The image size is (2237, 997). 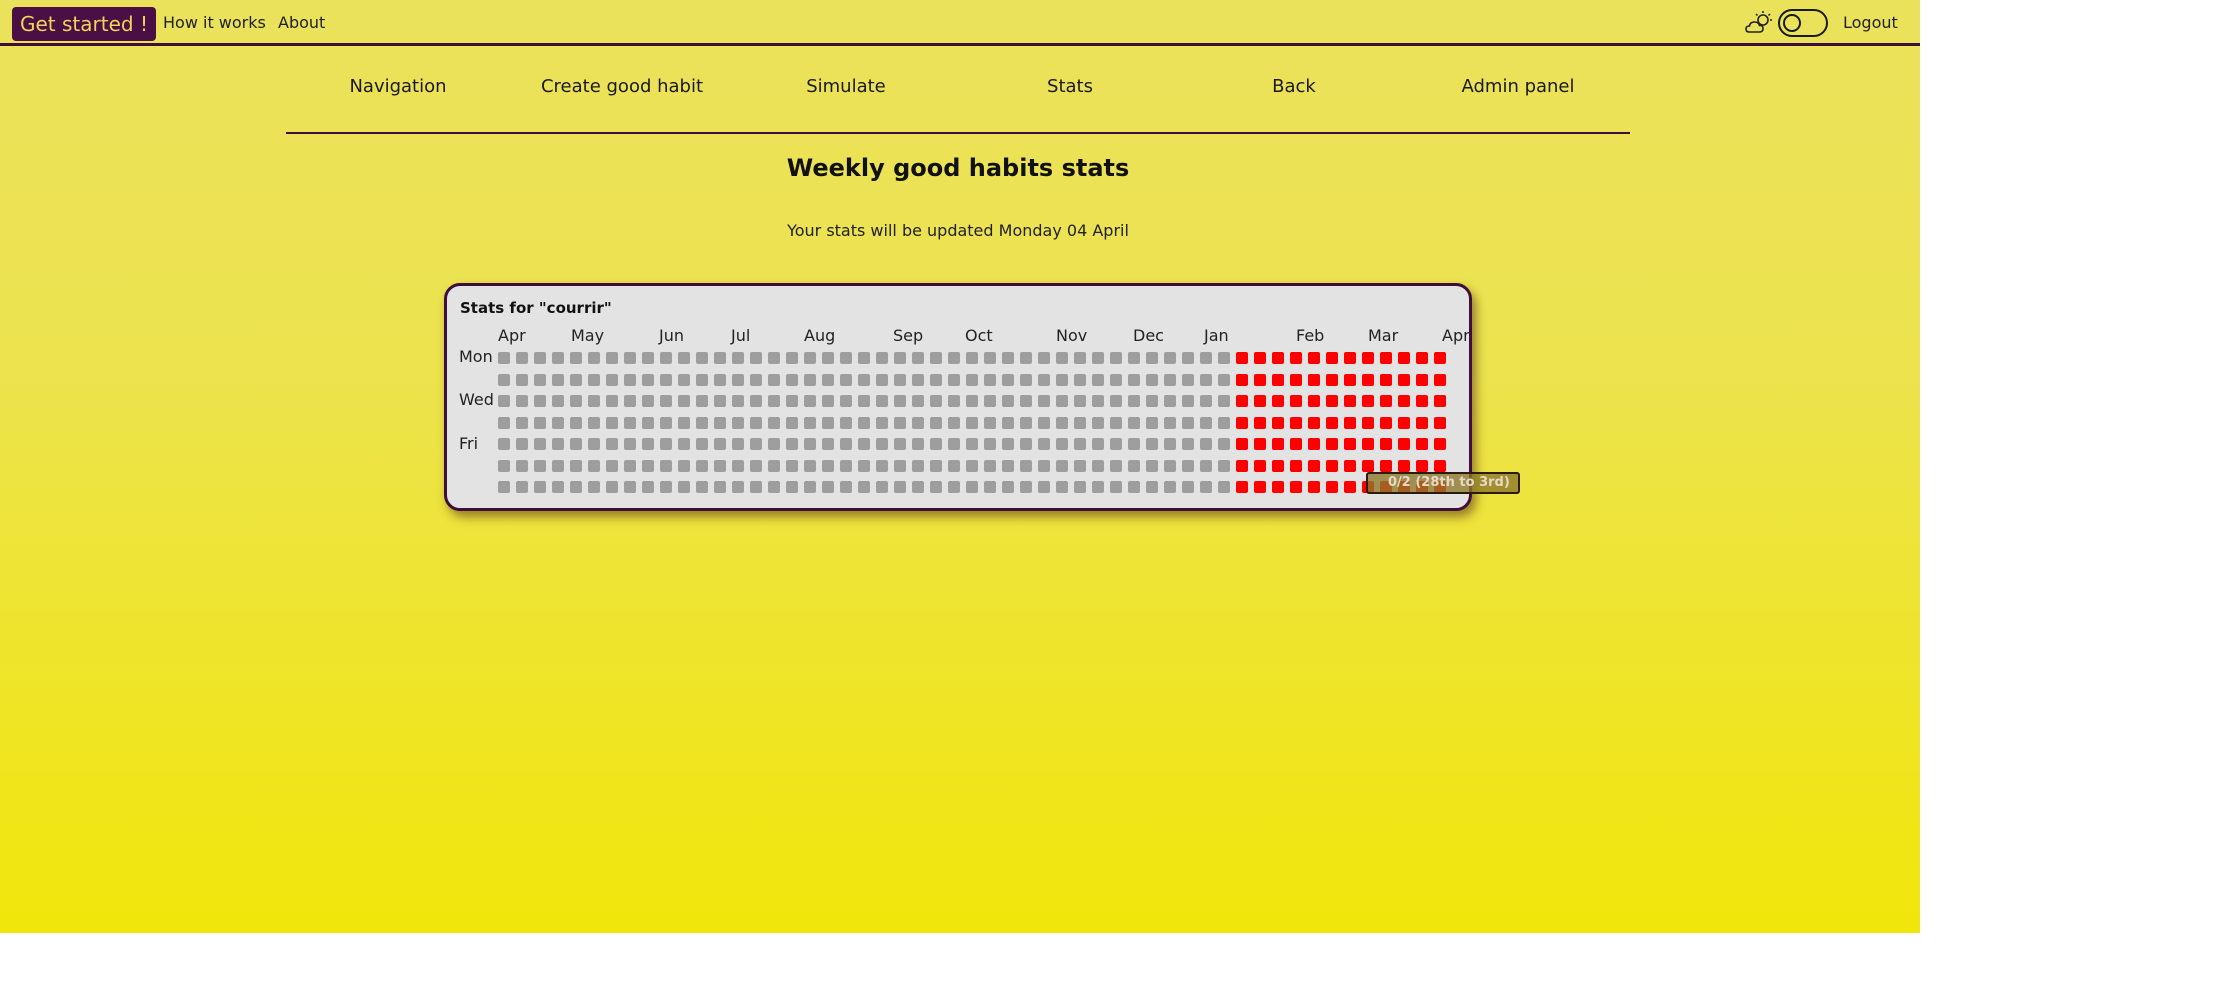 I want to click on nav-navigation: Navigation, so click(x=398, y=86).